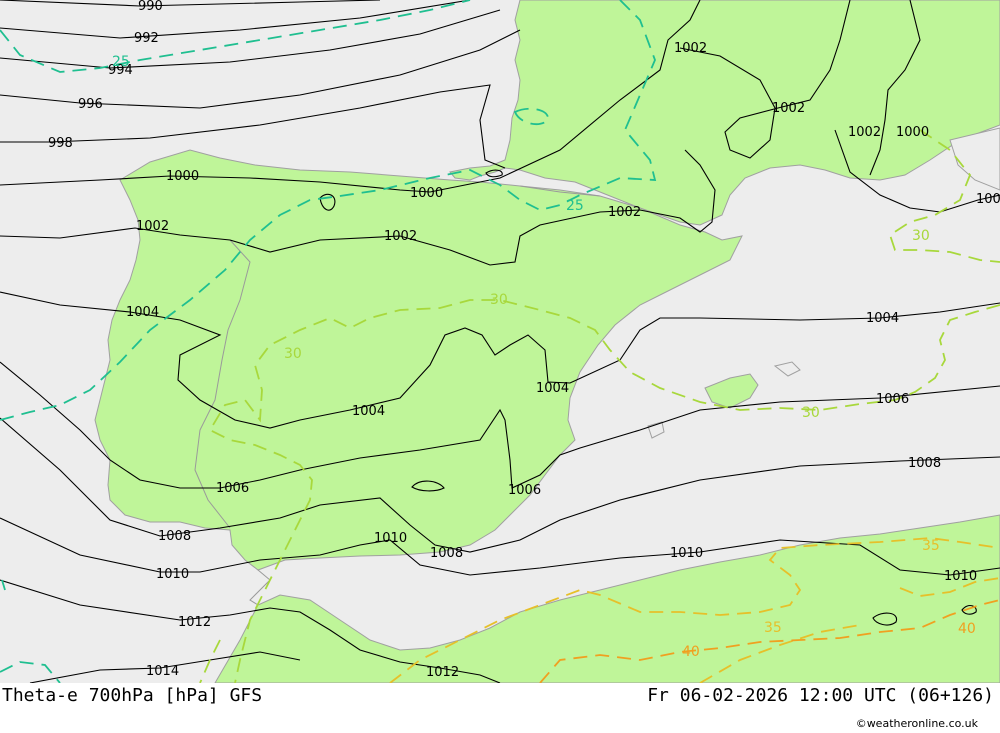  I want to click on forecast-datetime: Fr 06-02-2026 12:00 UTC (06+126), so click(820, 695).